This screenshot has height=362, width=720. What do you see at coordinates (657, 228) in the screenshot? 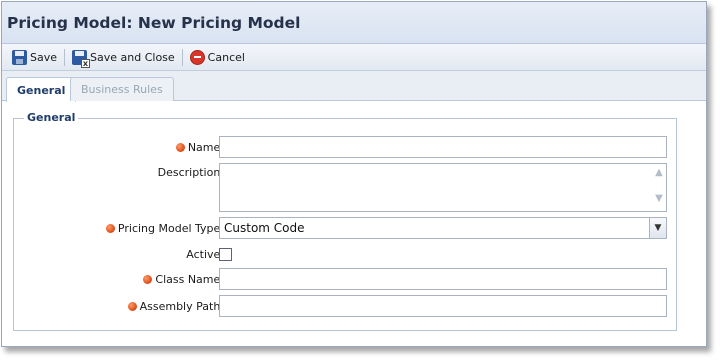
I see `chevron-down-icon: ▼` at bounding box center [657, 228].